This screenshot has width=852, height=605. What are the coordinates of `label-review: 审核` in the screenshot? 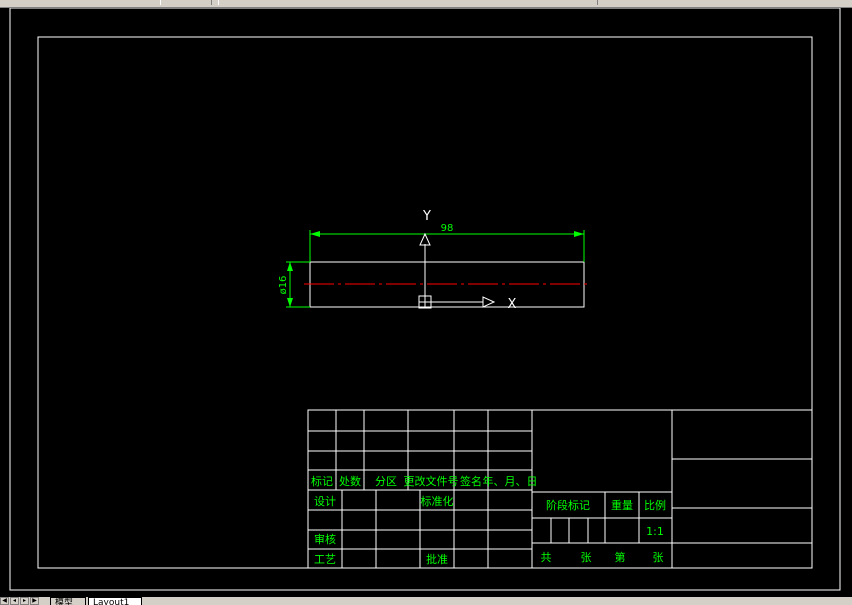 It's located at (325, 539).